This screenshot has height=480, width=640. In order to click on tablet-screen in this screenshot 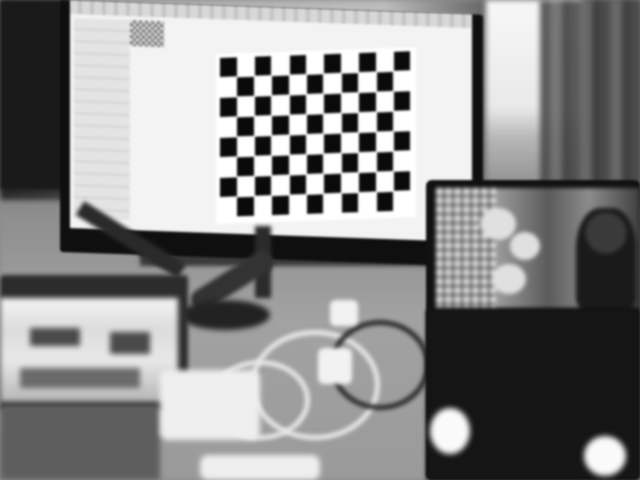, I will do `click(538, 248)`.